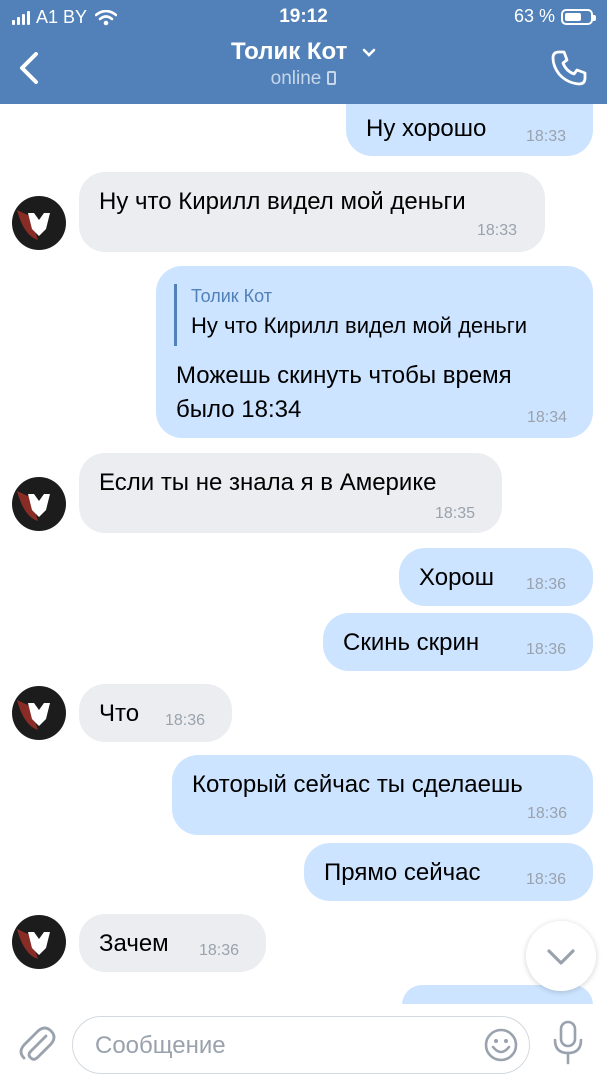  What do you see at coordinates (357, 784) in the screenshot?
I see `message-text: Который сейчас ты сделаешь` at bounding box center [357, 784].